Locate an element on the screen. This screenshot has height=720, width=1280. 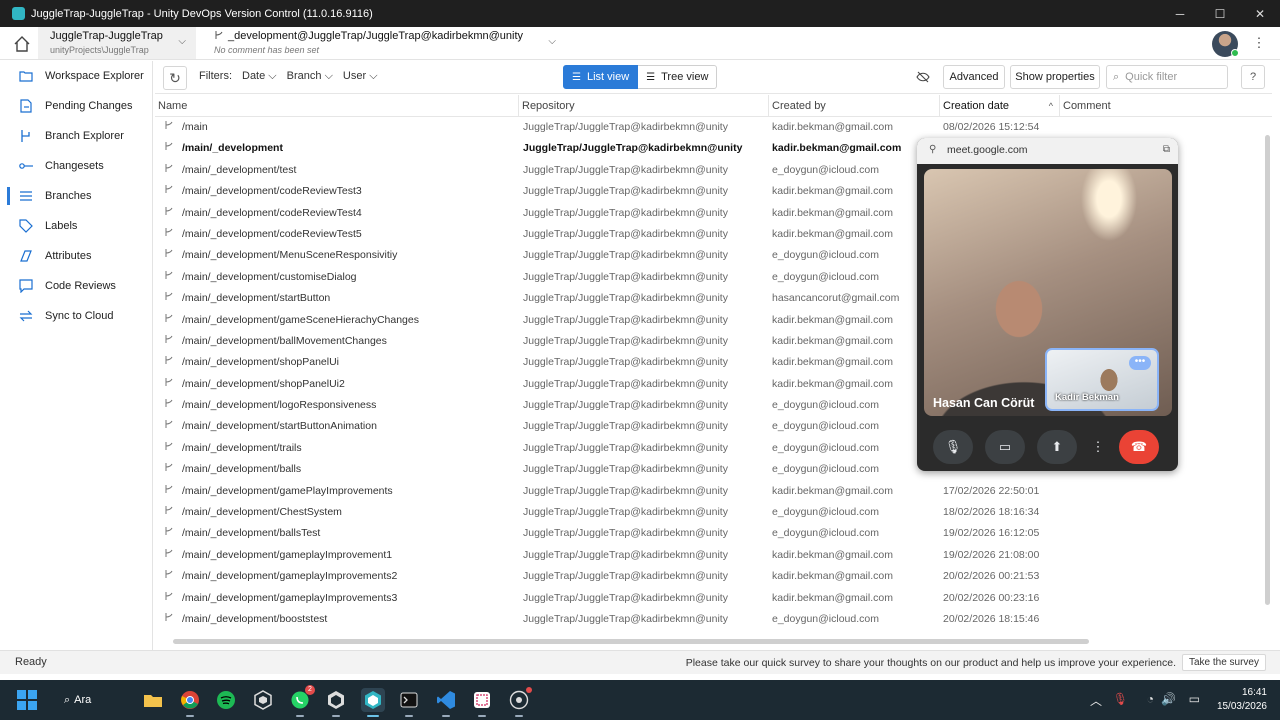
help-icon: ? is located at coordinates (1253, 77).